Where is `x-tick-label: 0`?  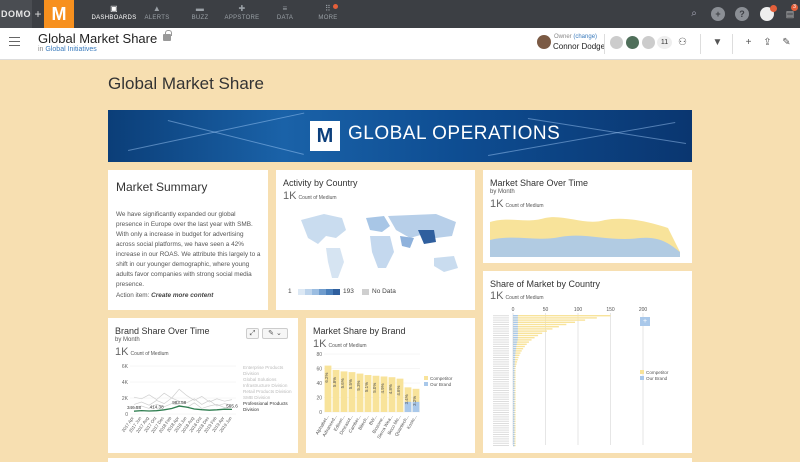
x-tick-label: 0 is located at coordinates (513, 310).